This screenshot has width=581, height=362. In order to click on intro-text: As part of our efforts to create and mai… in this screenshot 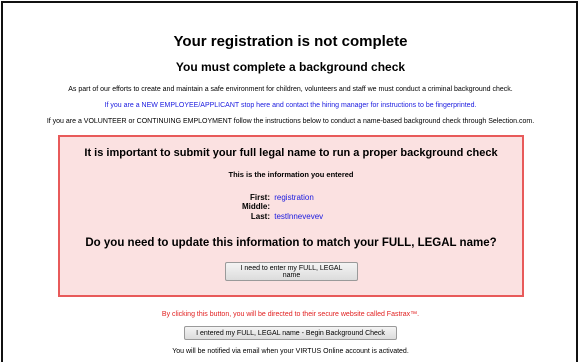, I will do `click(290, 89)`.